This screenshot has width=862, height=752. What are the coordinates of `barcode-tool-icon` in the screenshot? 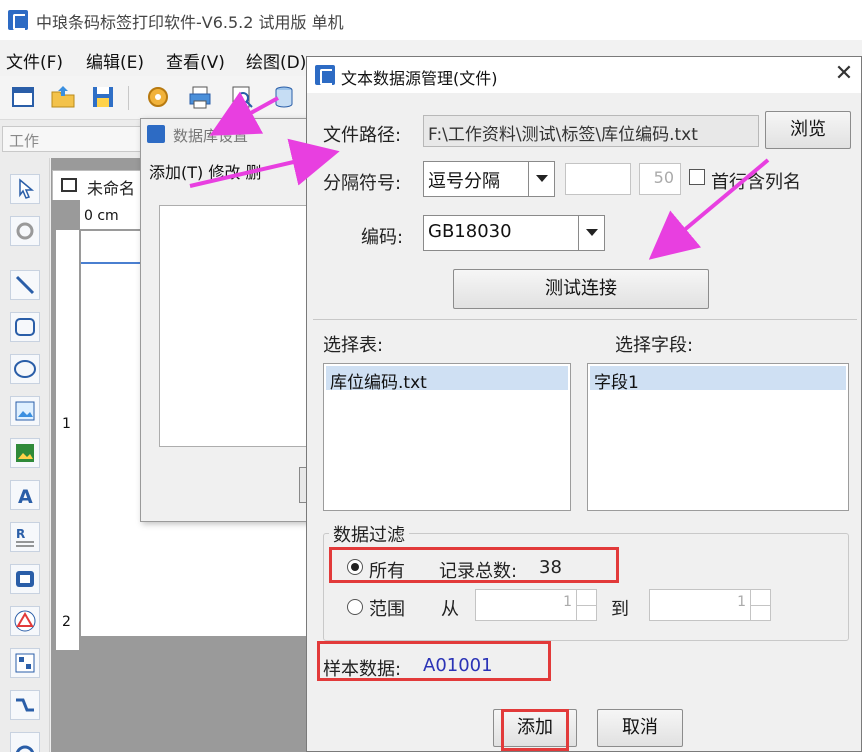 It's located at (25, 579).